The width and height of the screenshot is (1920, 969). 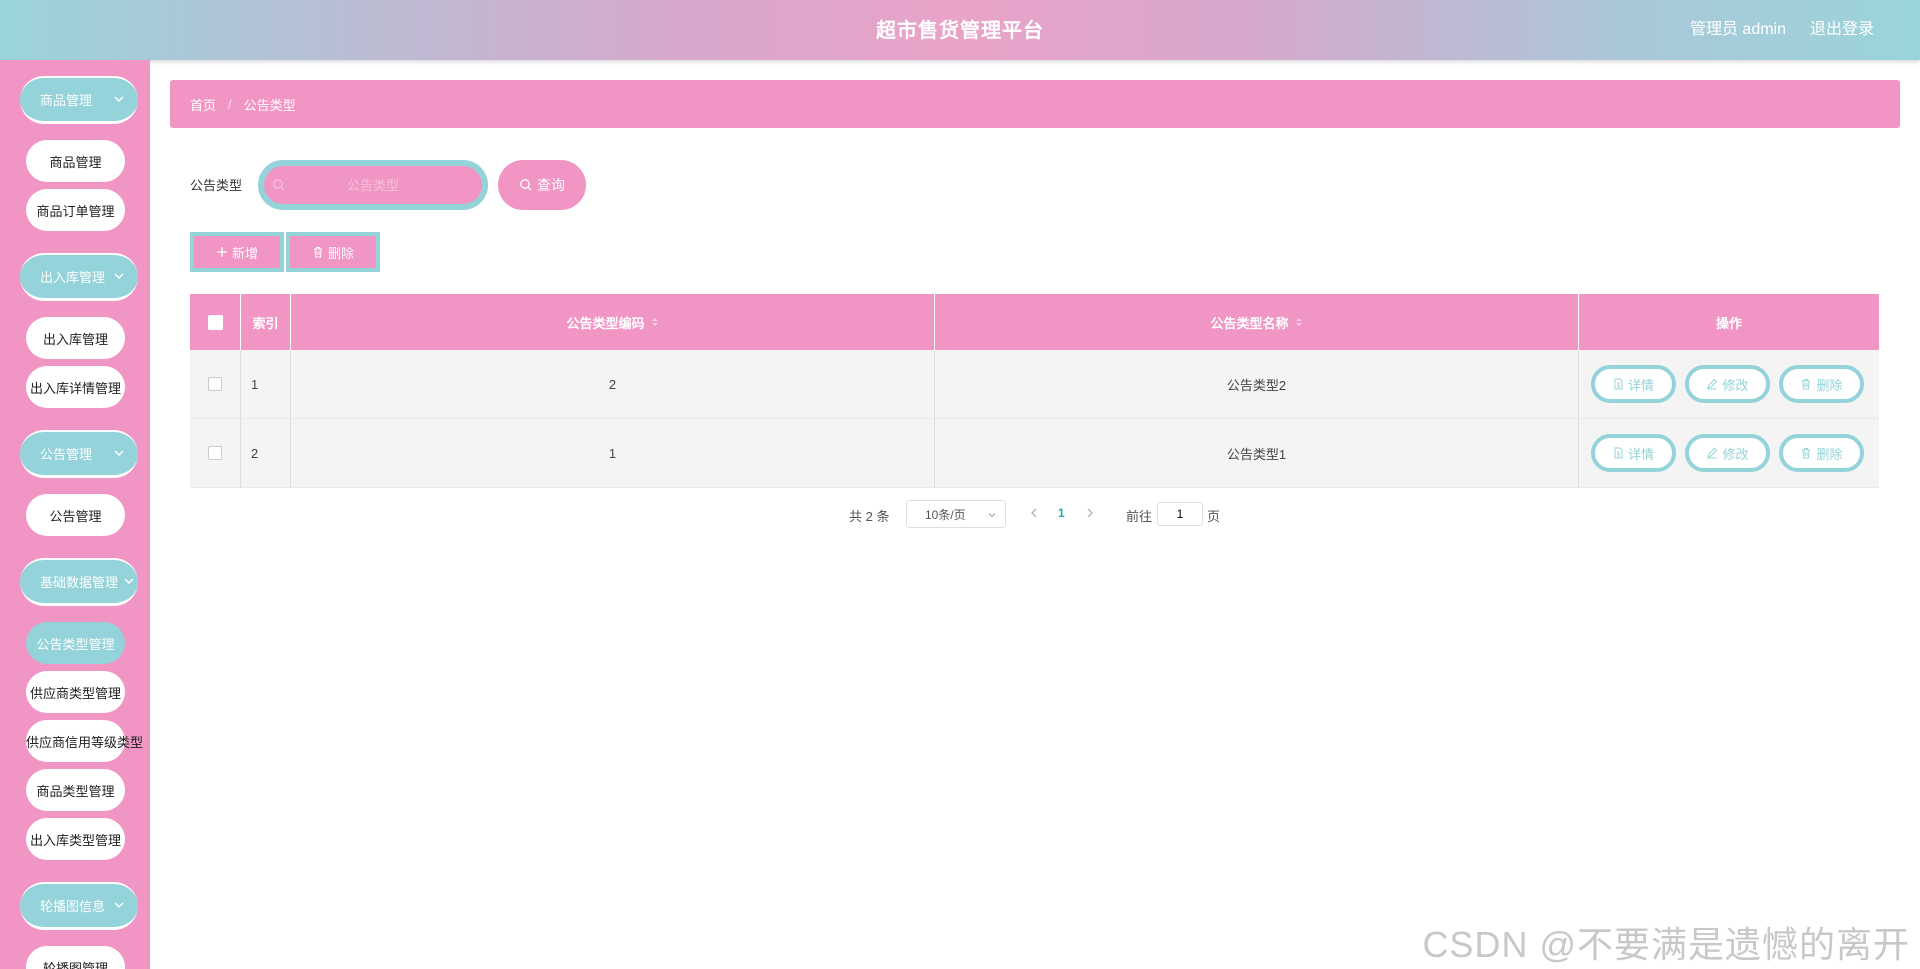 What do you see at coordinates (244, 253) in the screenshot?
I see `add-button-label: 新增` at bounding box center [244, 253].